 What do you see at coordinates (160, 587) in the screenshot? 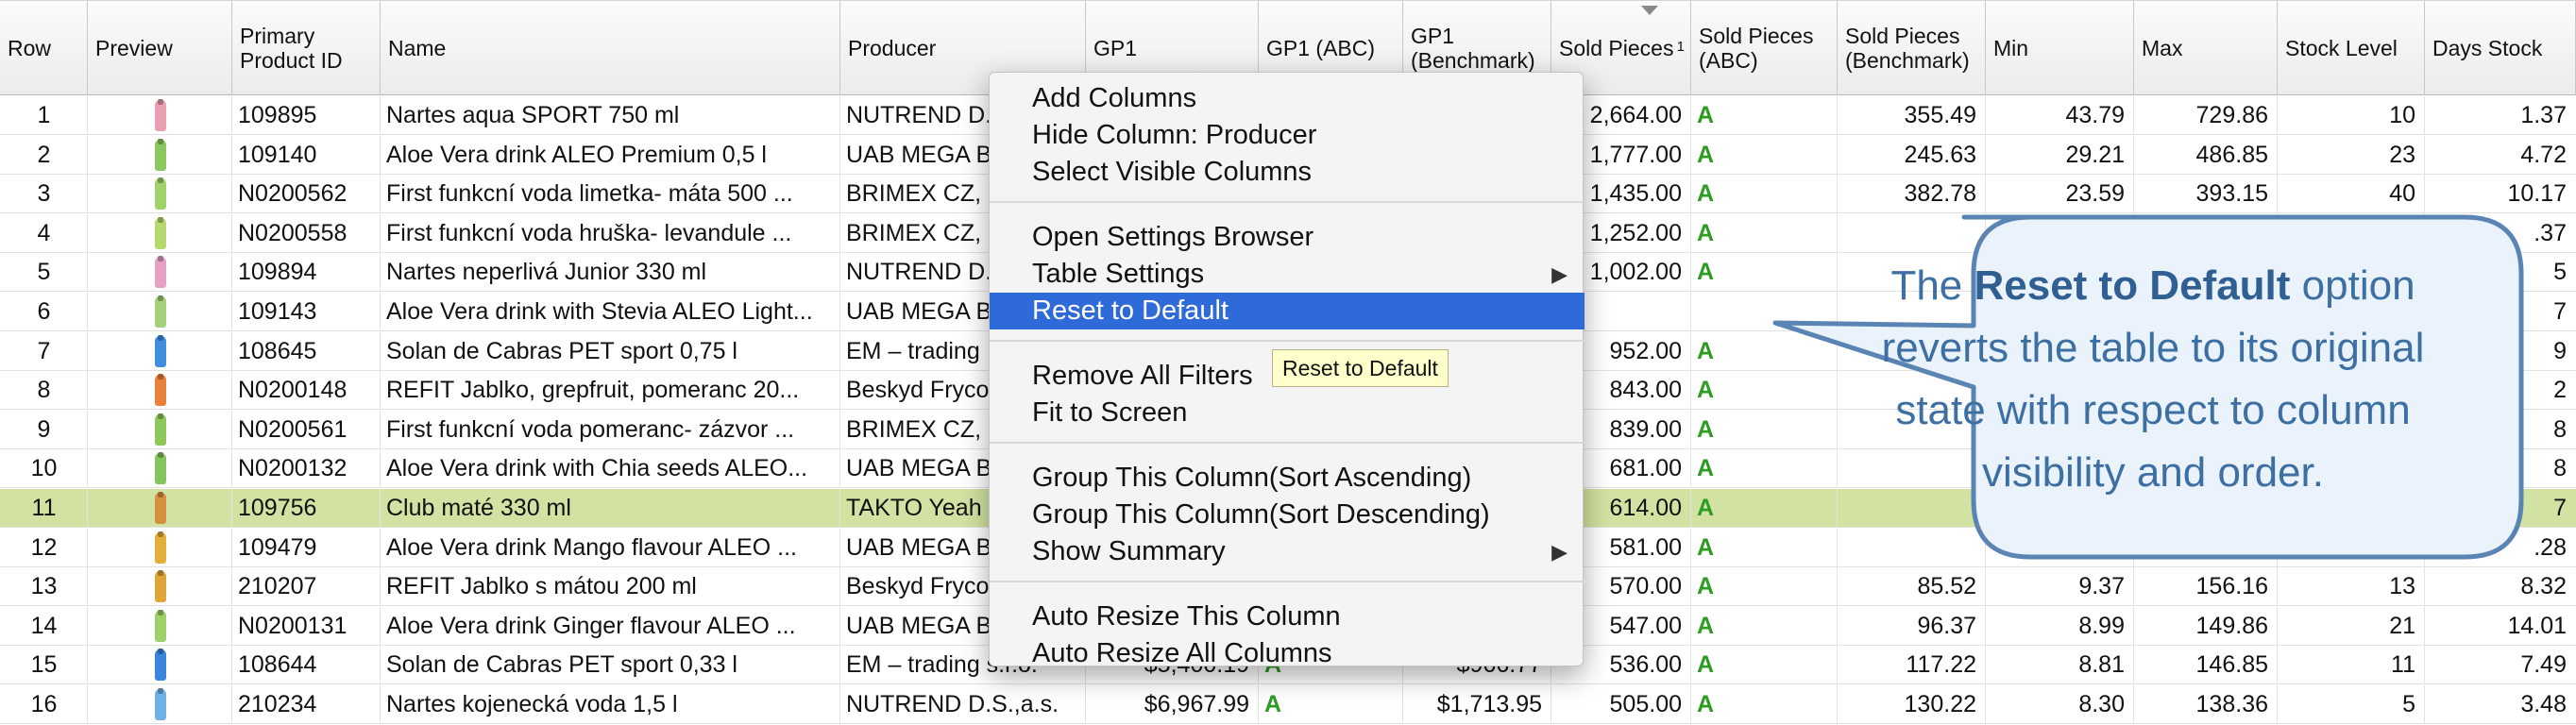
I see `product-thumbnail-icon` at bounding box center [160, 587].